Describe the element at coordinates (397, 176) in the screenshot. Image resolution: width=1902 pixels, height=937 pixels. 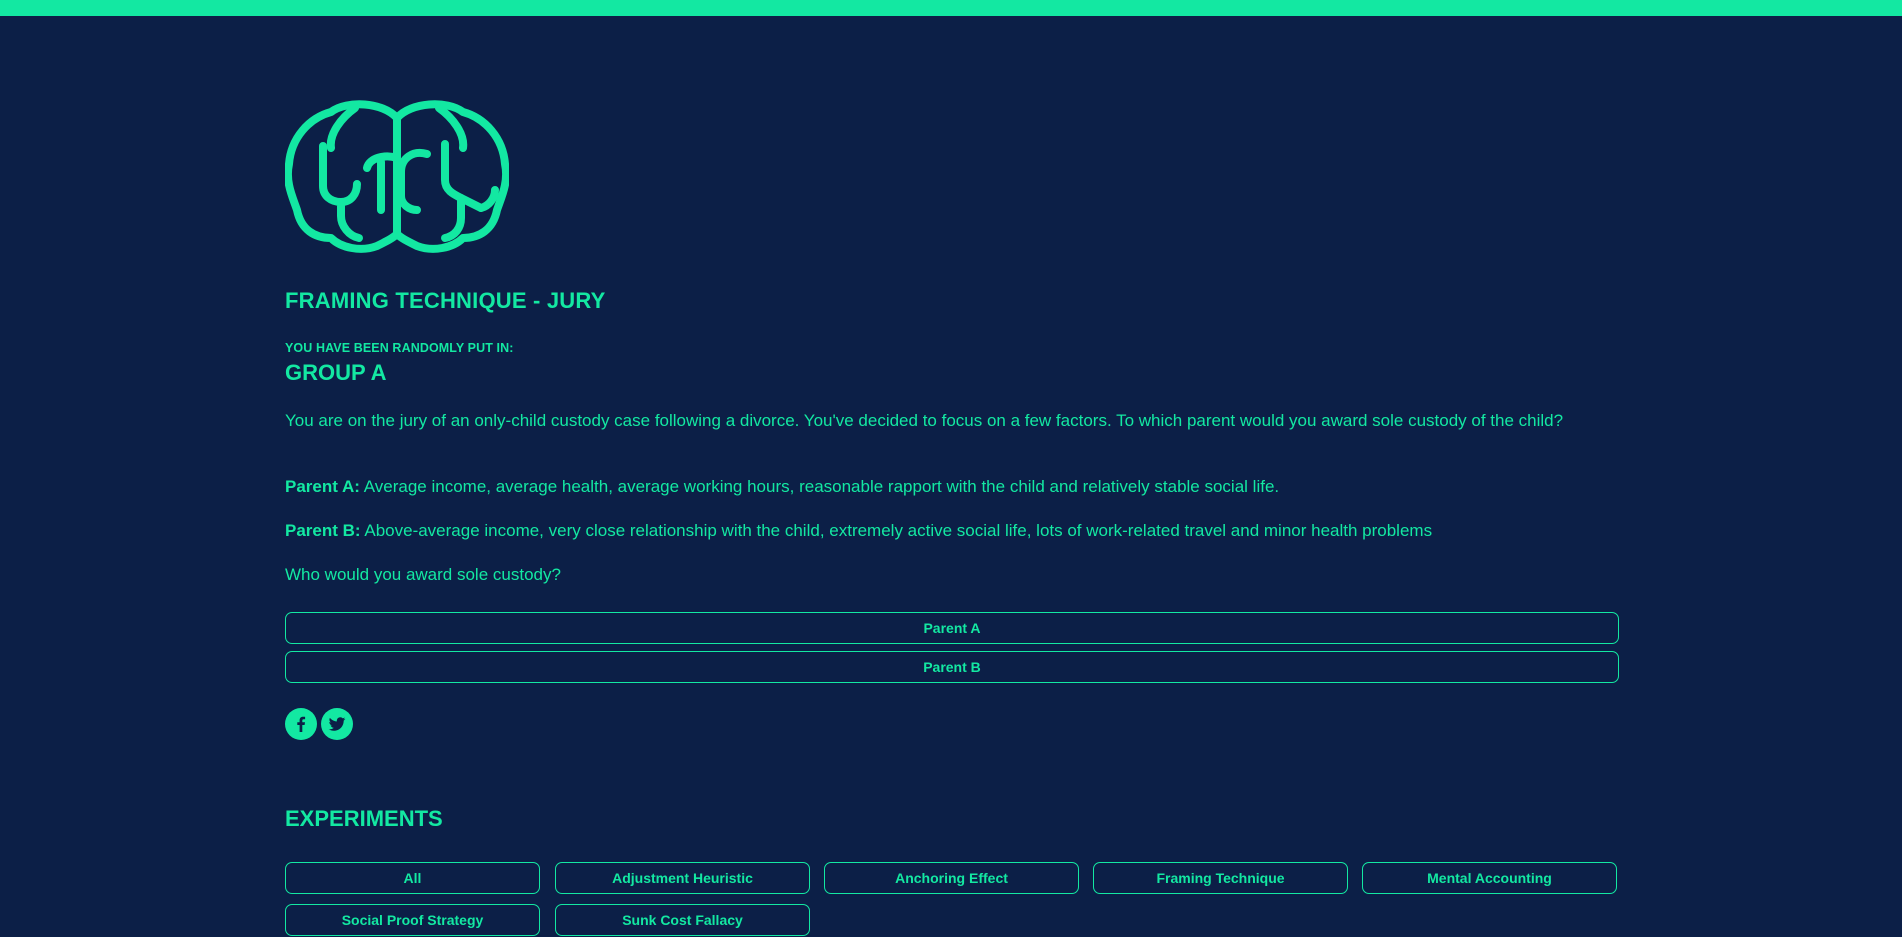
I see `brain-icon` at that location.